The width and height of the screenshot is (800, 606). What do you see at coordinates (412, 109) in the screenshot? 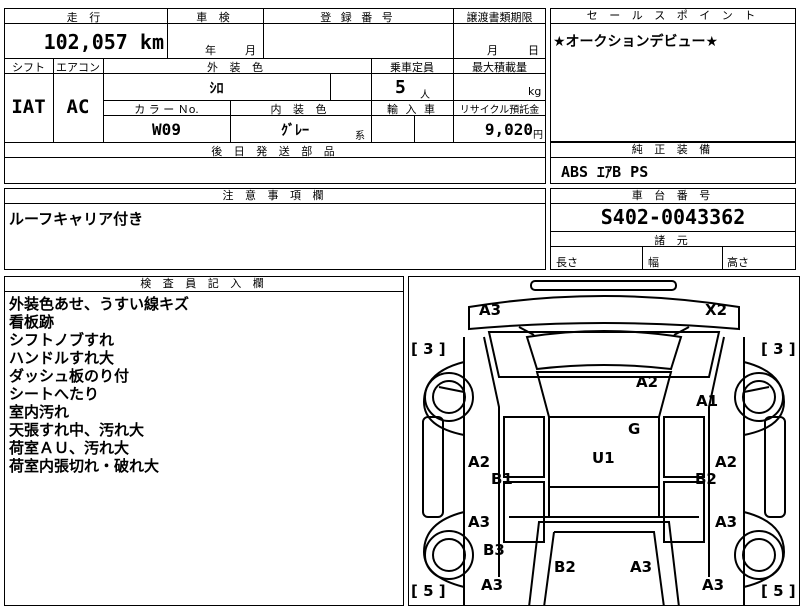
I see `import-label: 輸 入 車` at bounding box center [412, 109].